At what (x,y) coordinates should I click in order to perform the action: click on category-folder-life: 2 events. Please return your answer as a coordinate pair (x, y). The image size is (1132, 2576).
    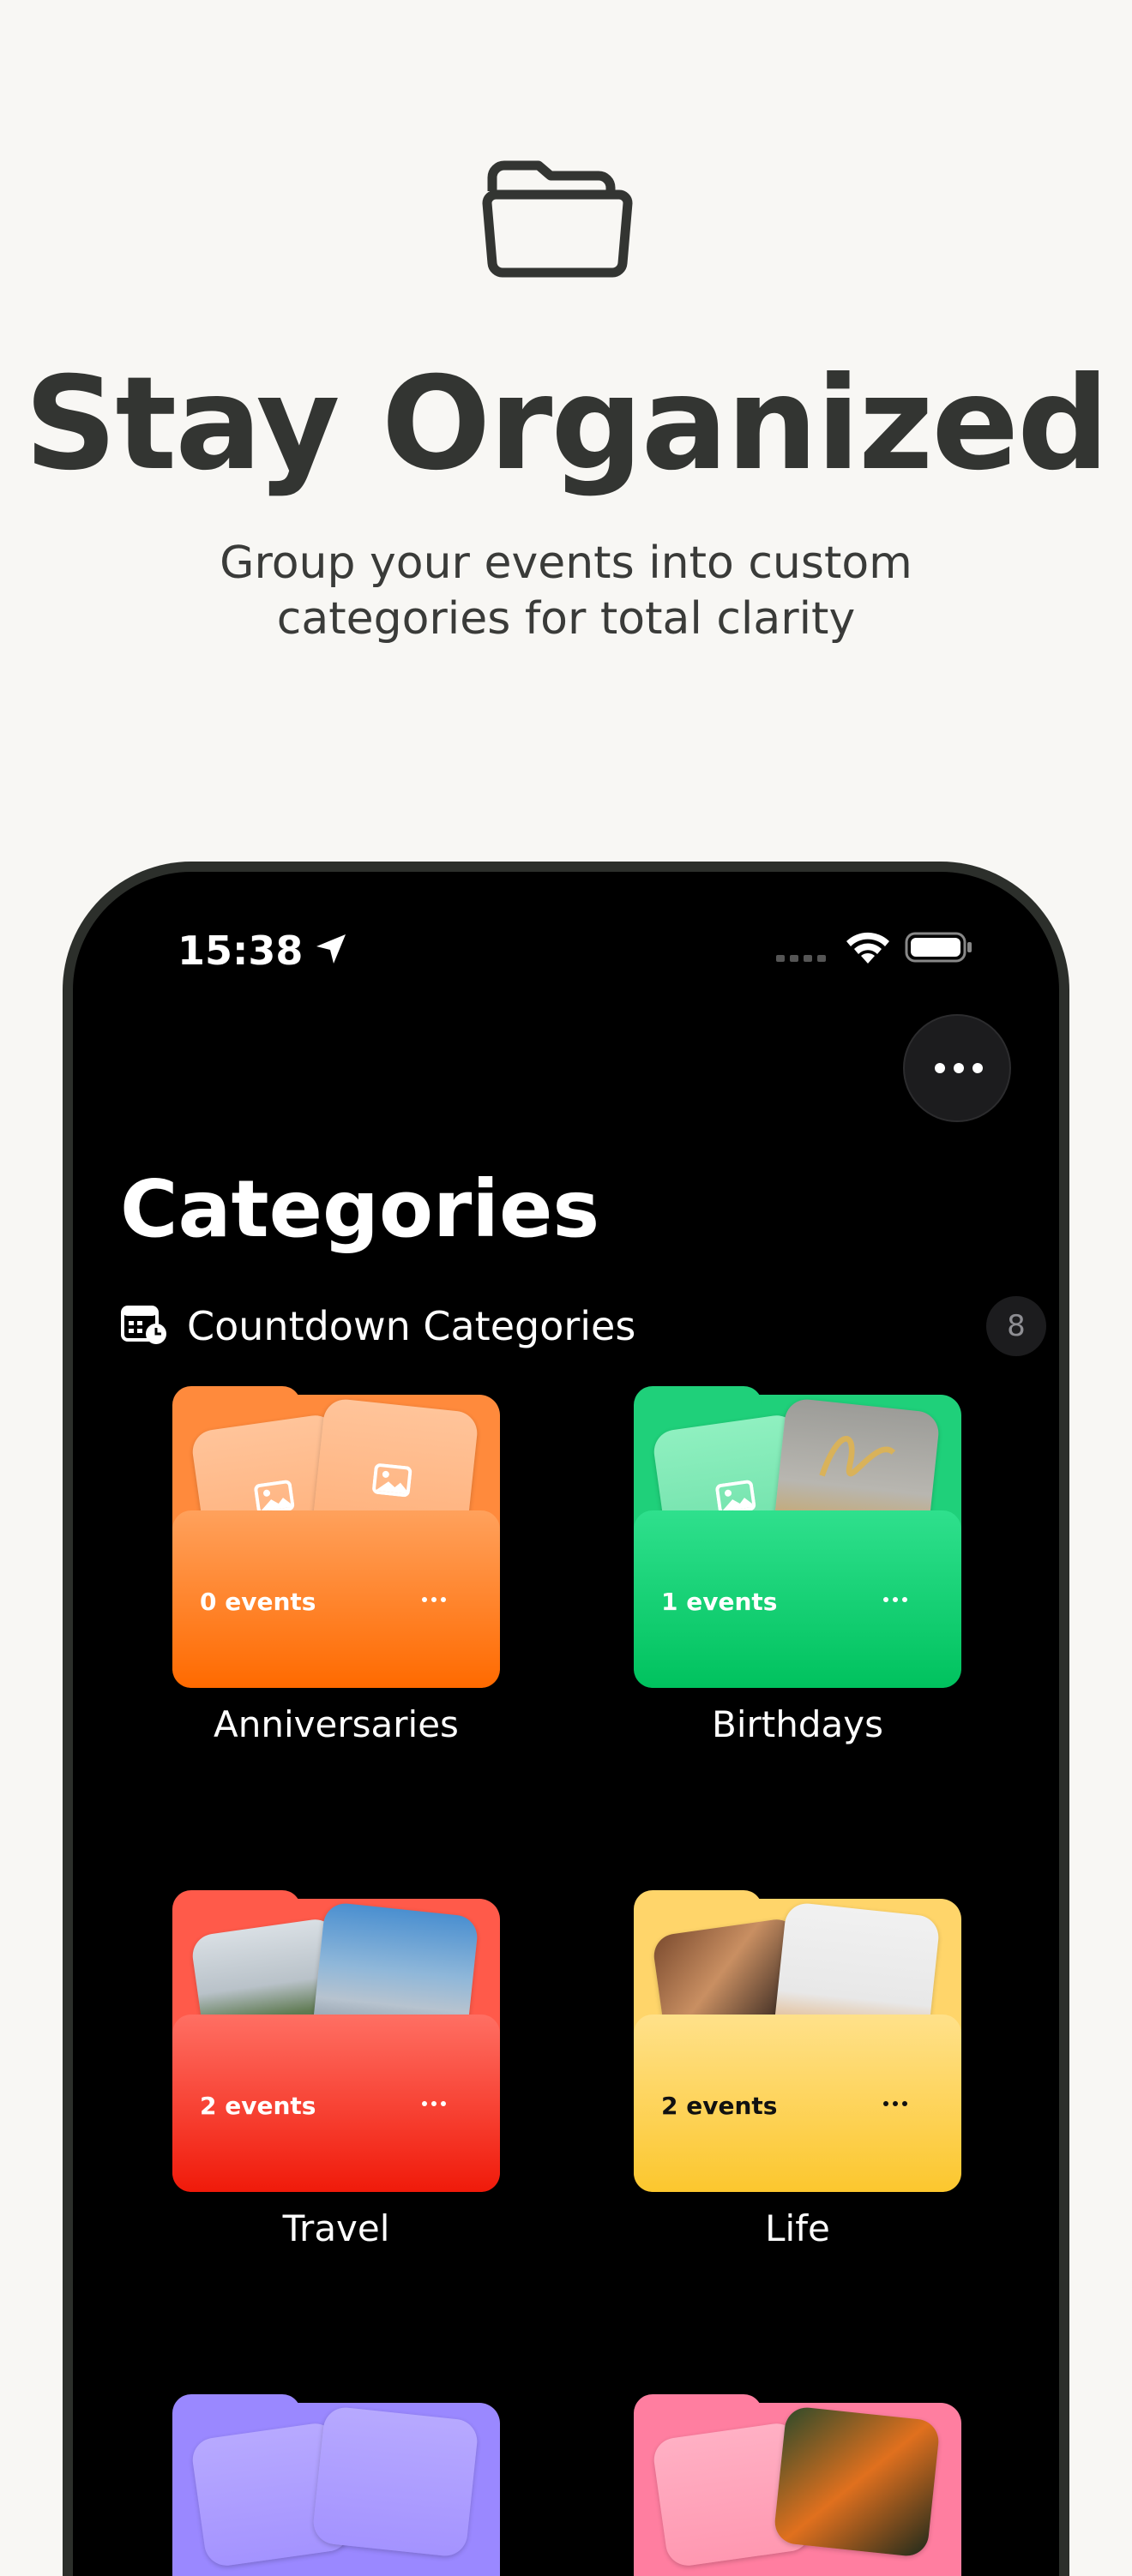
    Looking at the image, I should click on (797, 2041).